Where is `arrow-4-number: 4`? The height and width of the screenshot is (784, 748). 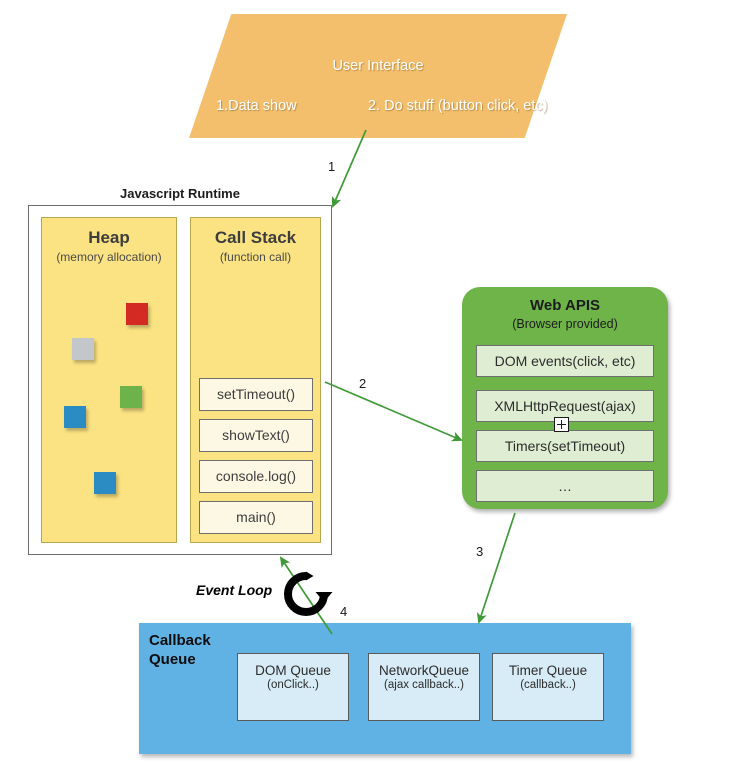
arrow-4-number: 4 is located at coordinates (344, 611).